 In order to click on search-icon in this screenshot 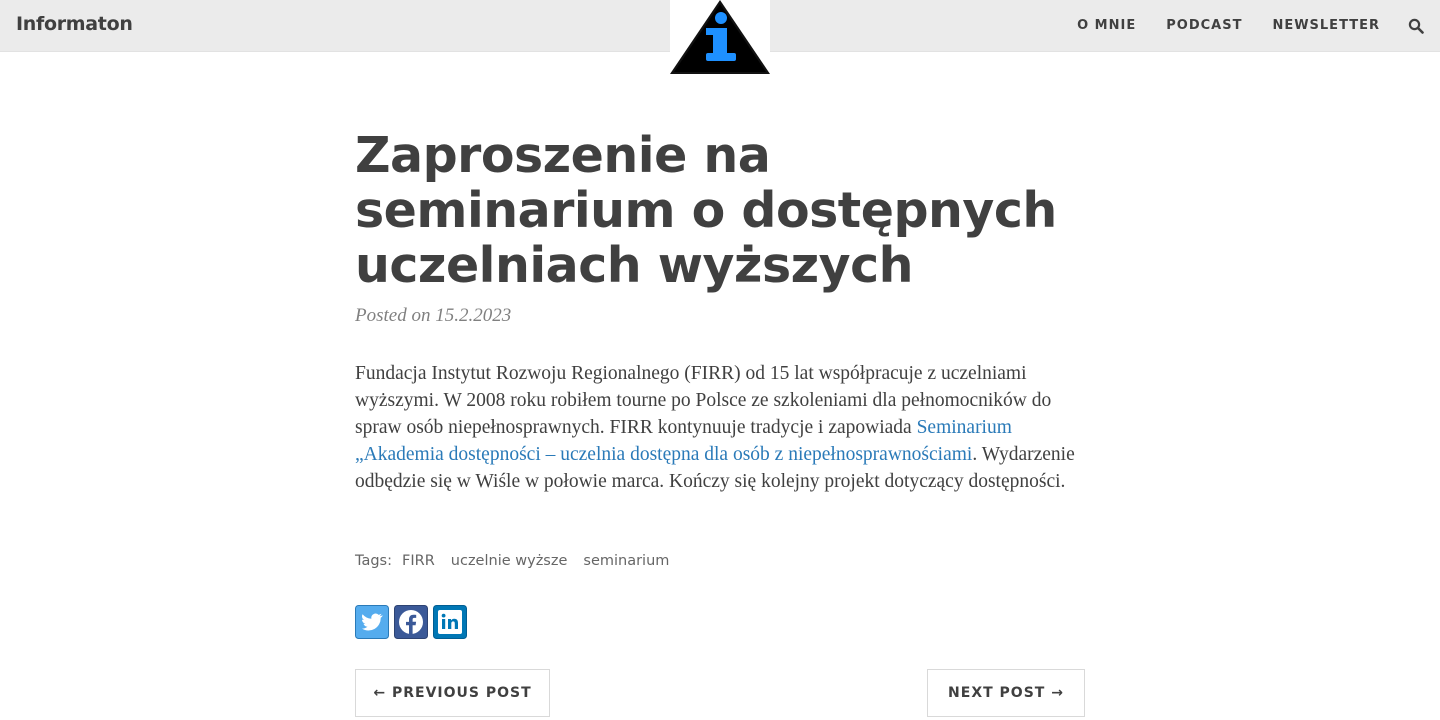, I will do `click(1416, 26)`.